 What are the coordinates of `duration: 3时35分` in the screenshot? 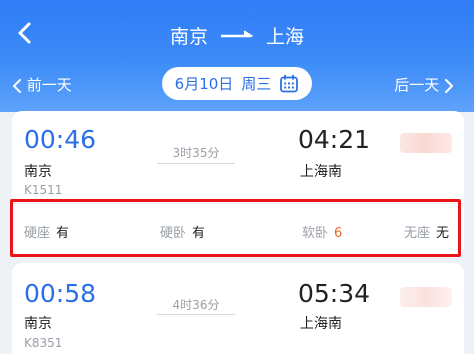 It's located at (196, 153).